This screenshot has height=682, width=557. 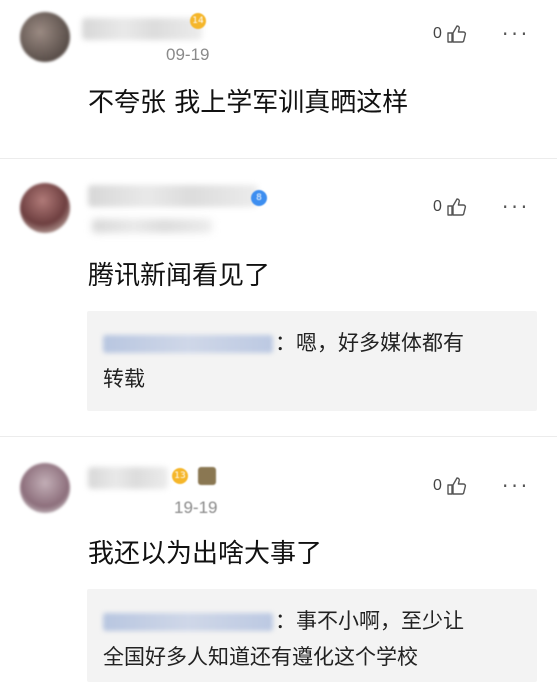 What do you see at coordinates (152, 226) in the screenshot?
I see `comment-date` at bounding box center [152, 226].